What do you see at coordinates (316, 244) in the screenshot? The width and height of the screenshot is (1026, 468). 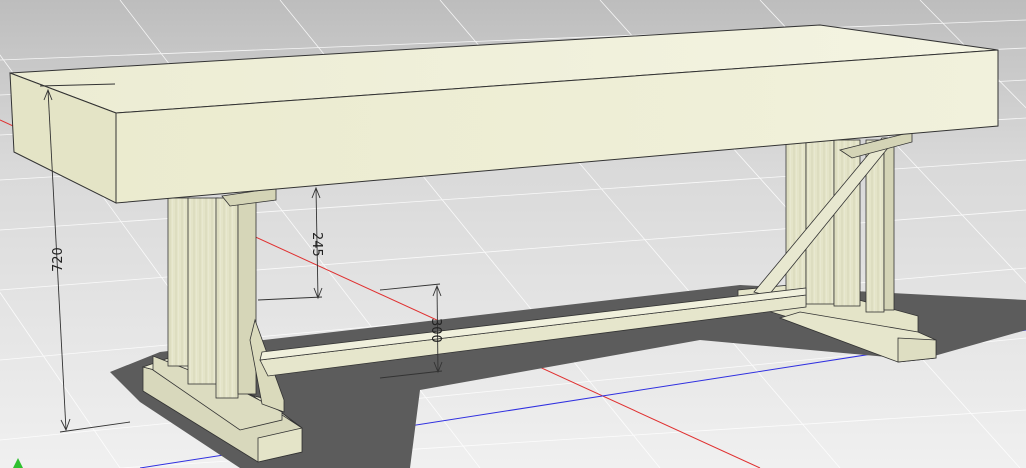 I see `dimension-label-clearance: 245` at bounding box center [316, 244].